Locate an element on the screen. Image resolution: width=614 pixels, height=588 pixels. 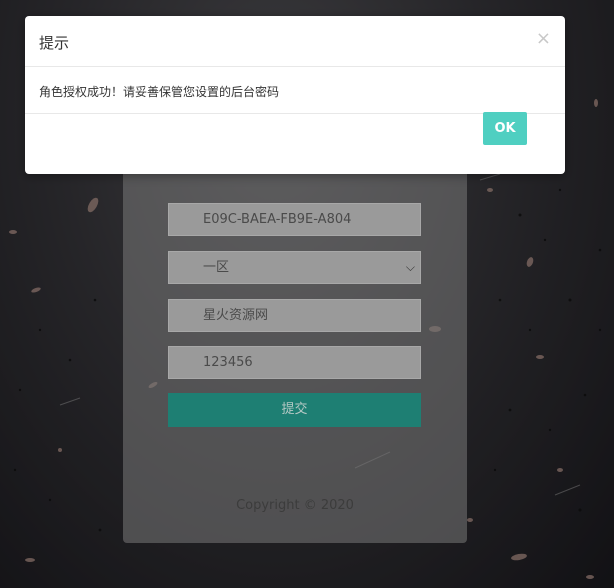
password-input: 123456 is located at coordinates (294, 362).